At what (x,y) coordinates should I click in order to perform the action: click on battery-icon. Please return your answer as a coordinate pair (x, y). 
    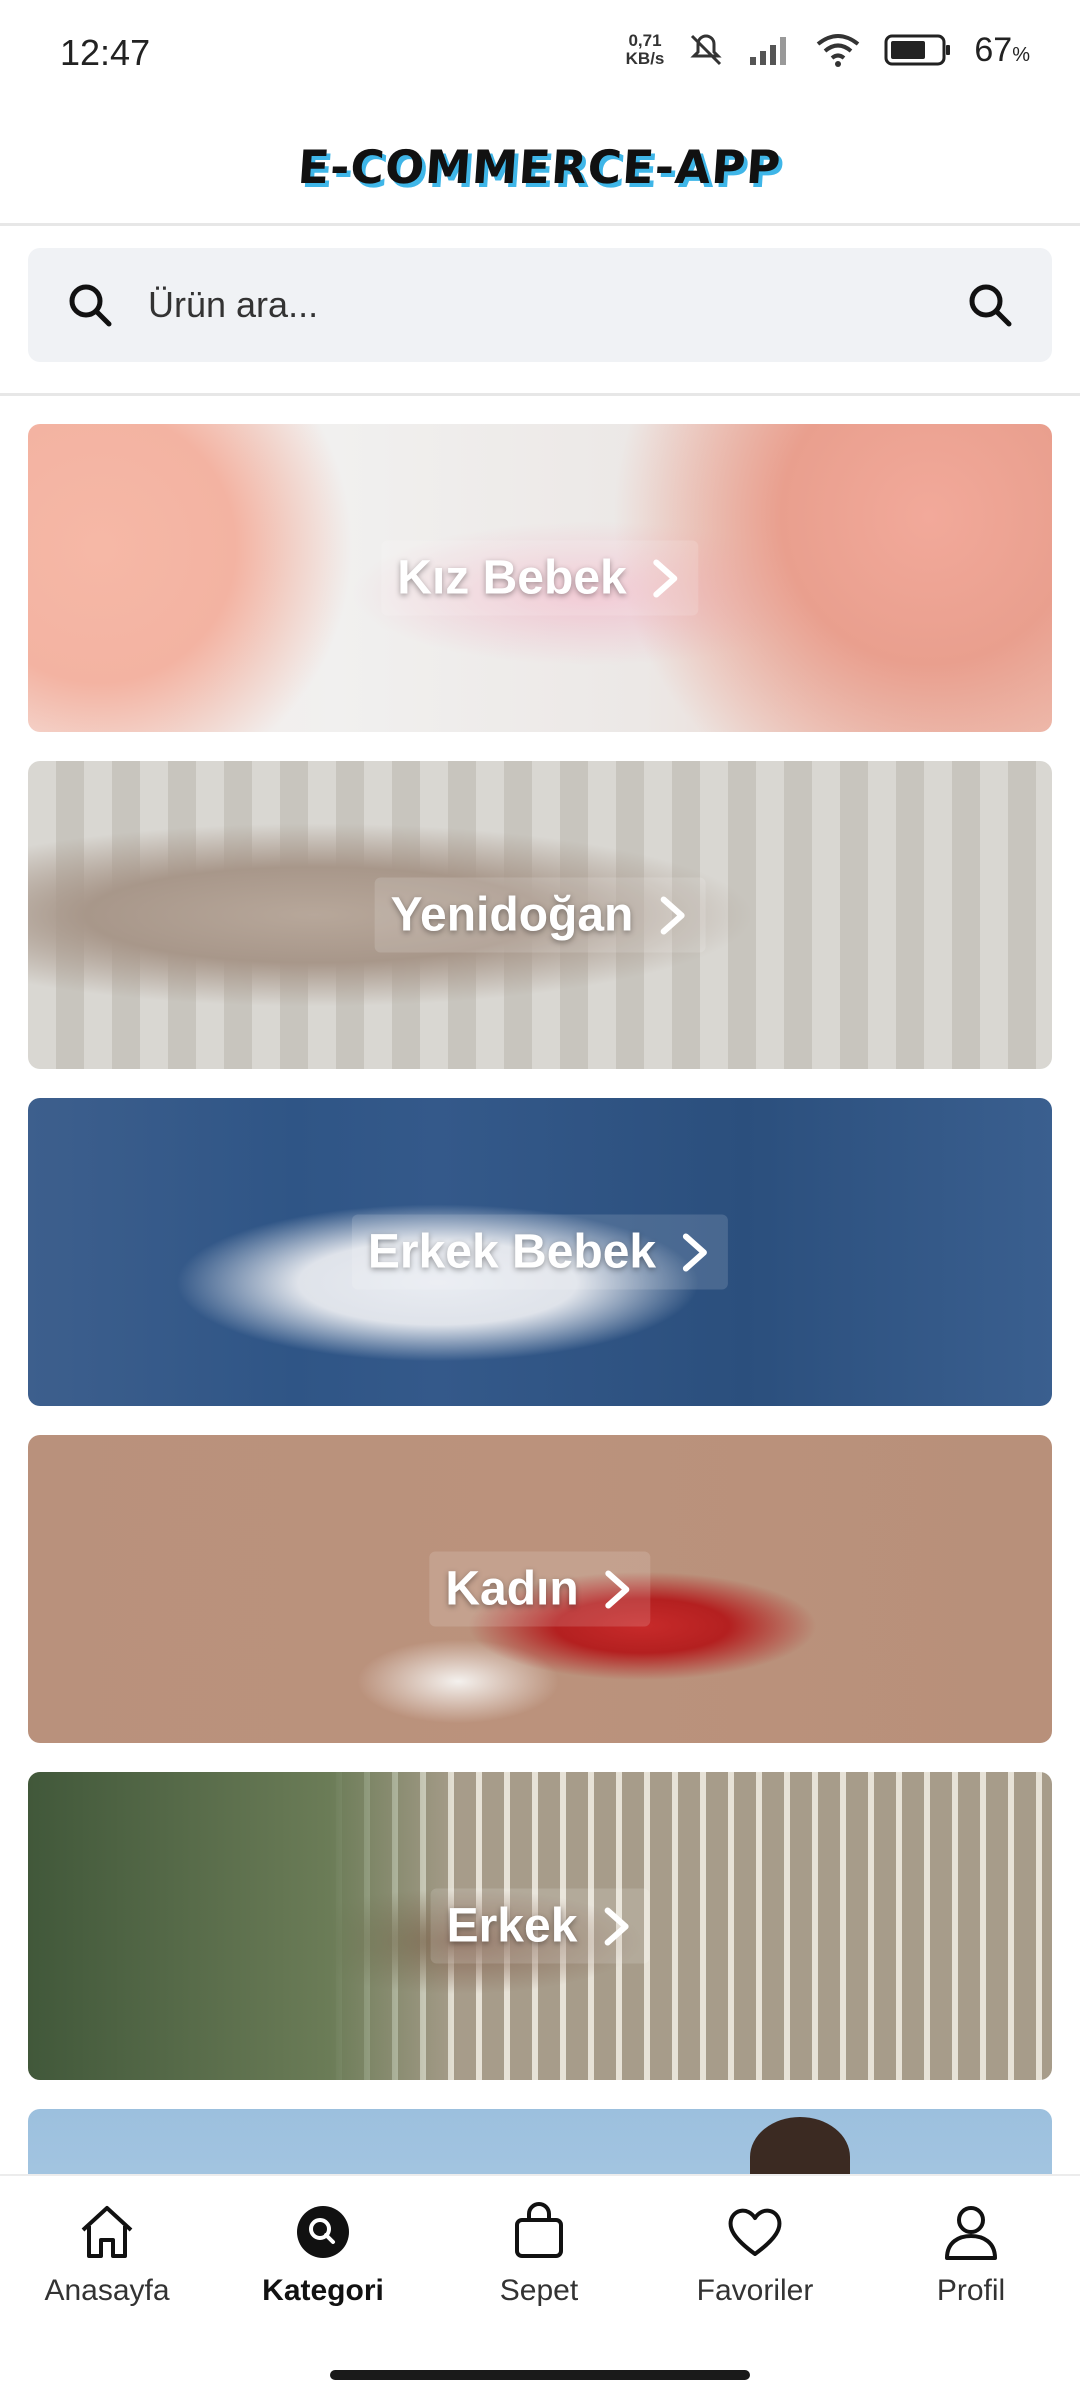
    Looking at the image, I should click on (917, 50).